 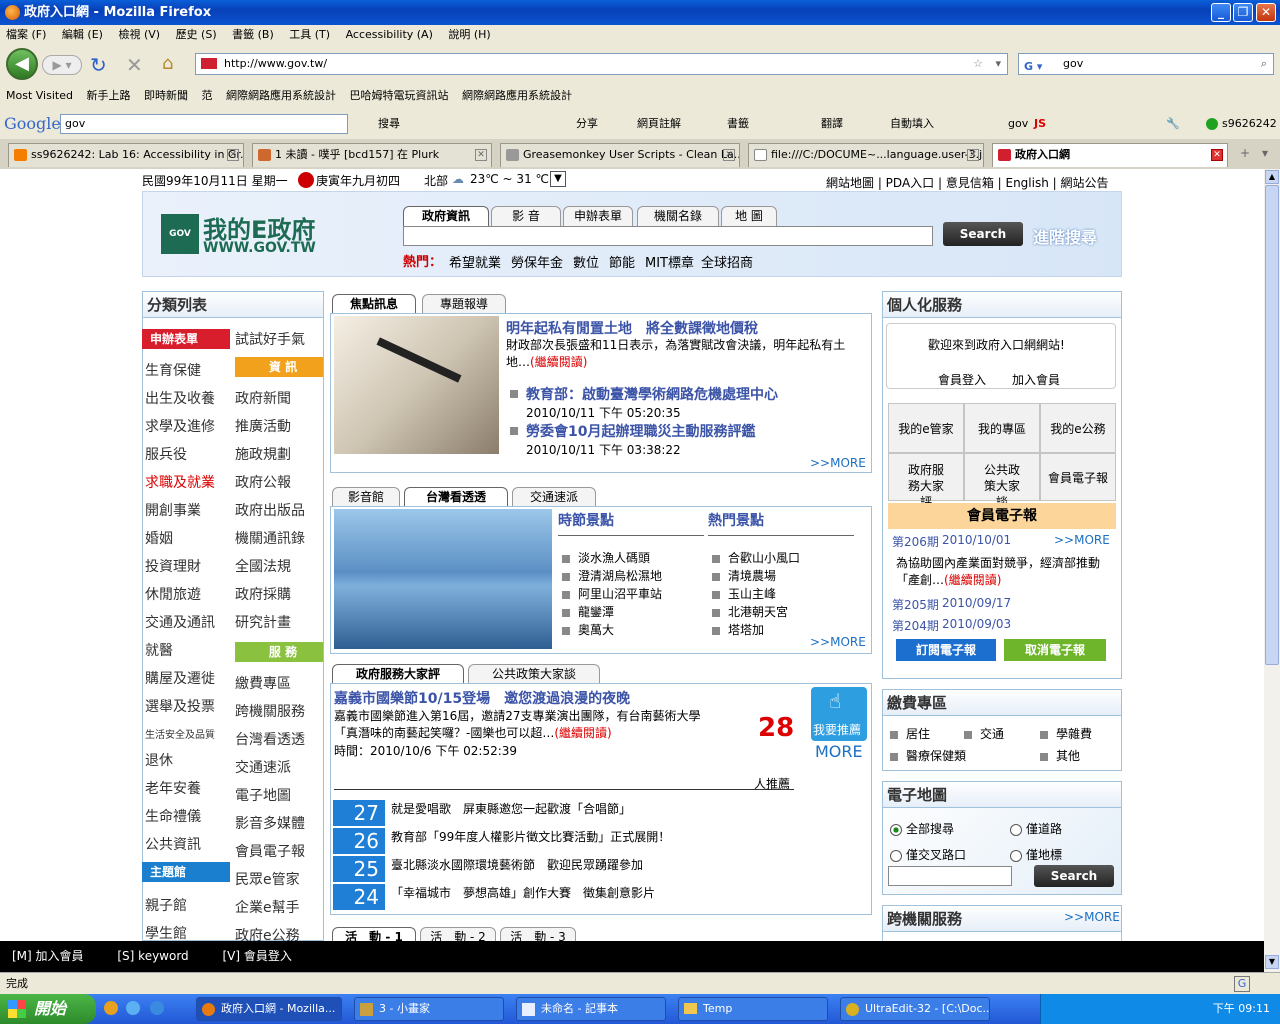 What do you see at coordinates (1055, 650) in the screenshot?
I see `unsubscribe-button: 取消電子報` at bounding box center [1055, 650].